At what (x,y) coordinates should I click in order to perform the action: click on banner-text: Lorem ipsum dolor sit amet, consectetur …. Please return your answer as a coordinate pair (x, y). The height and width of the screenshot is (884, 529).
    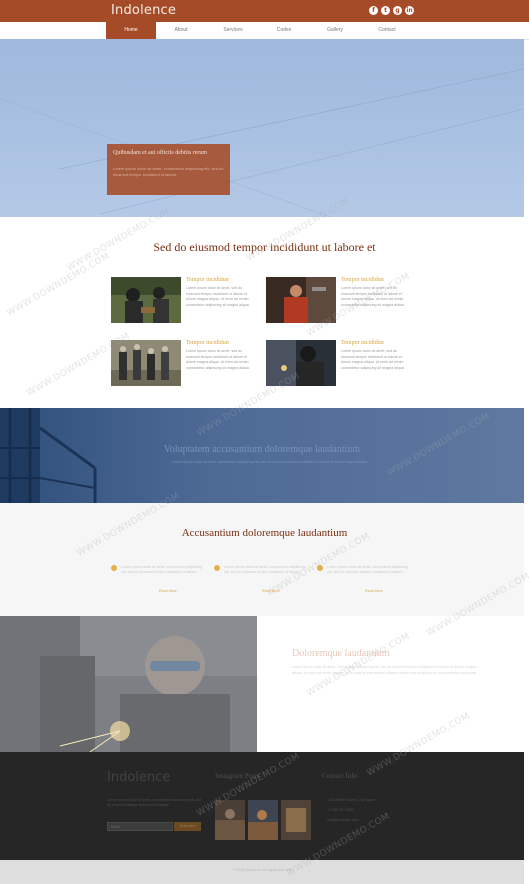
    Looking at the image, I should click on (270, 462).